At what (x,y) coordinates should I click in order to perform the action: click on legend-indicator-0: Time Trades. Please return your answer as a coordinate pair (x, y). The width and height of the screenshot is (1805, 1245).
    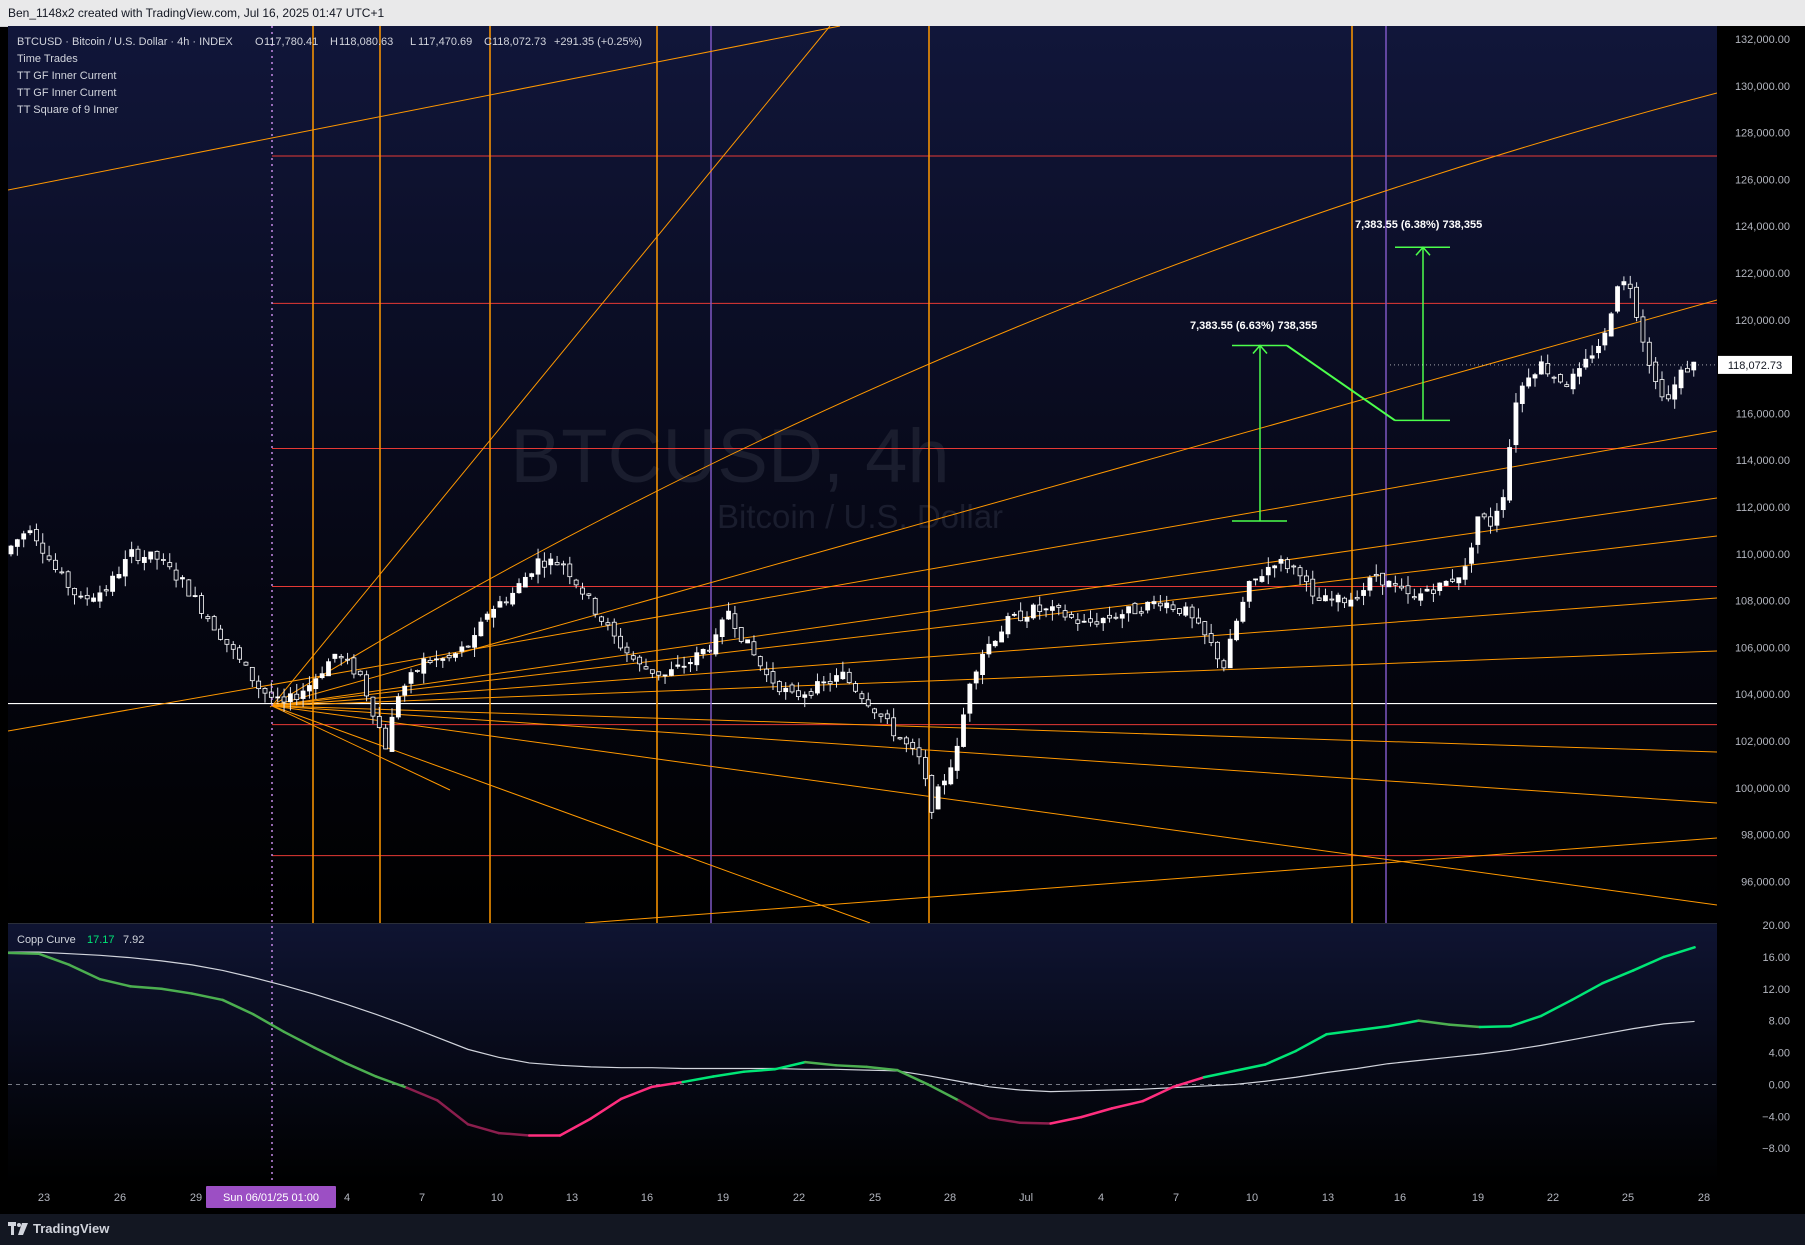
    Looking at the image, I should click on (47, 59).